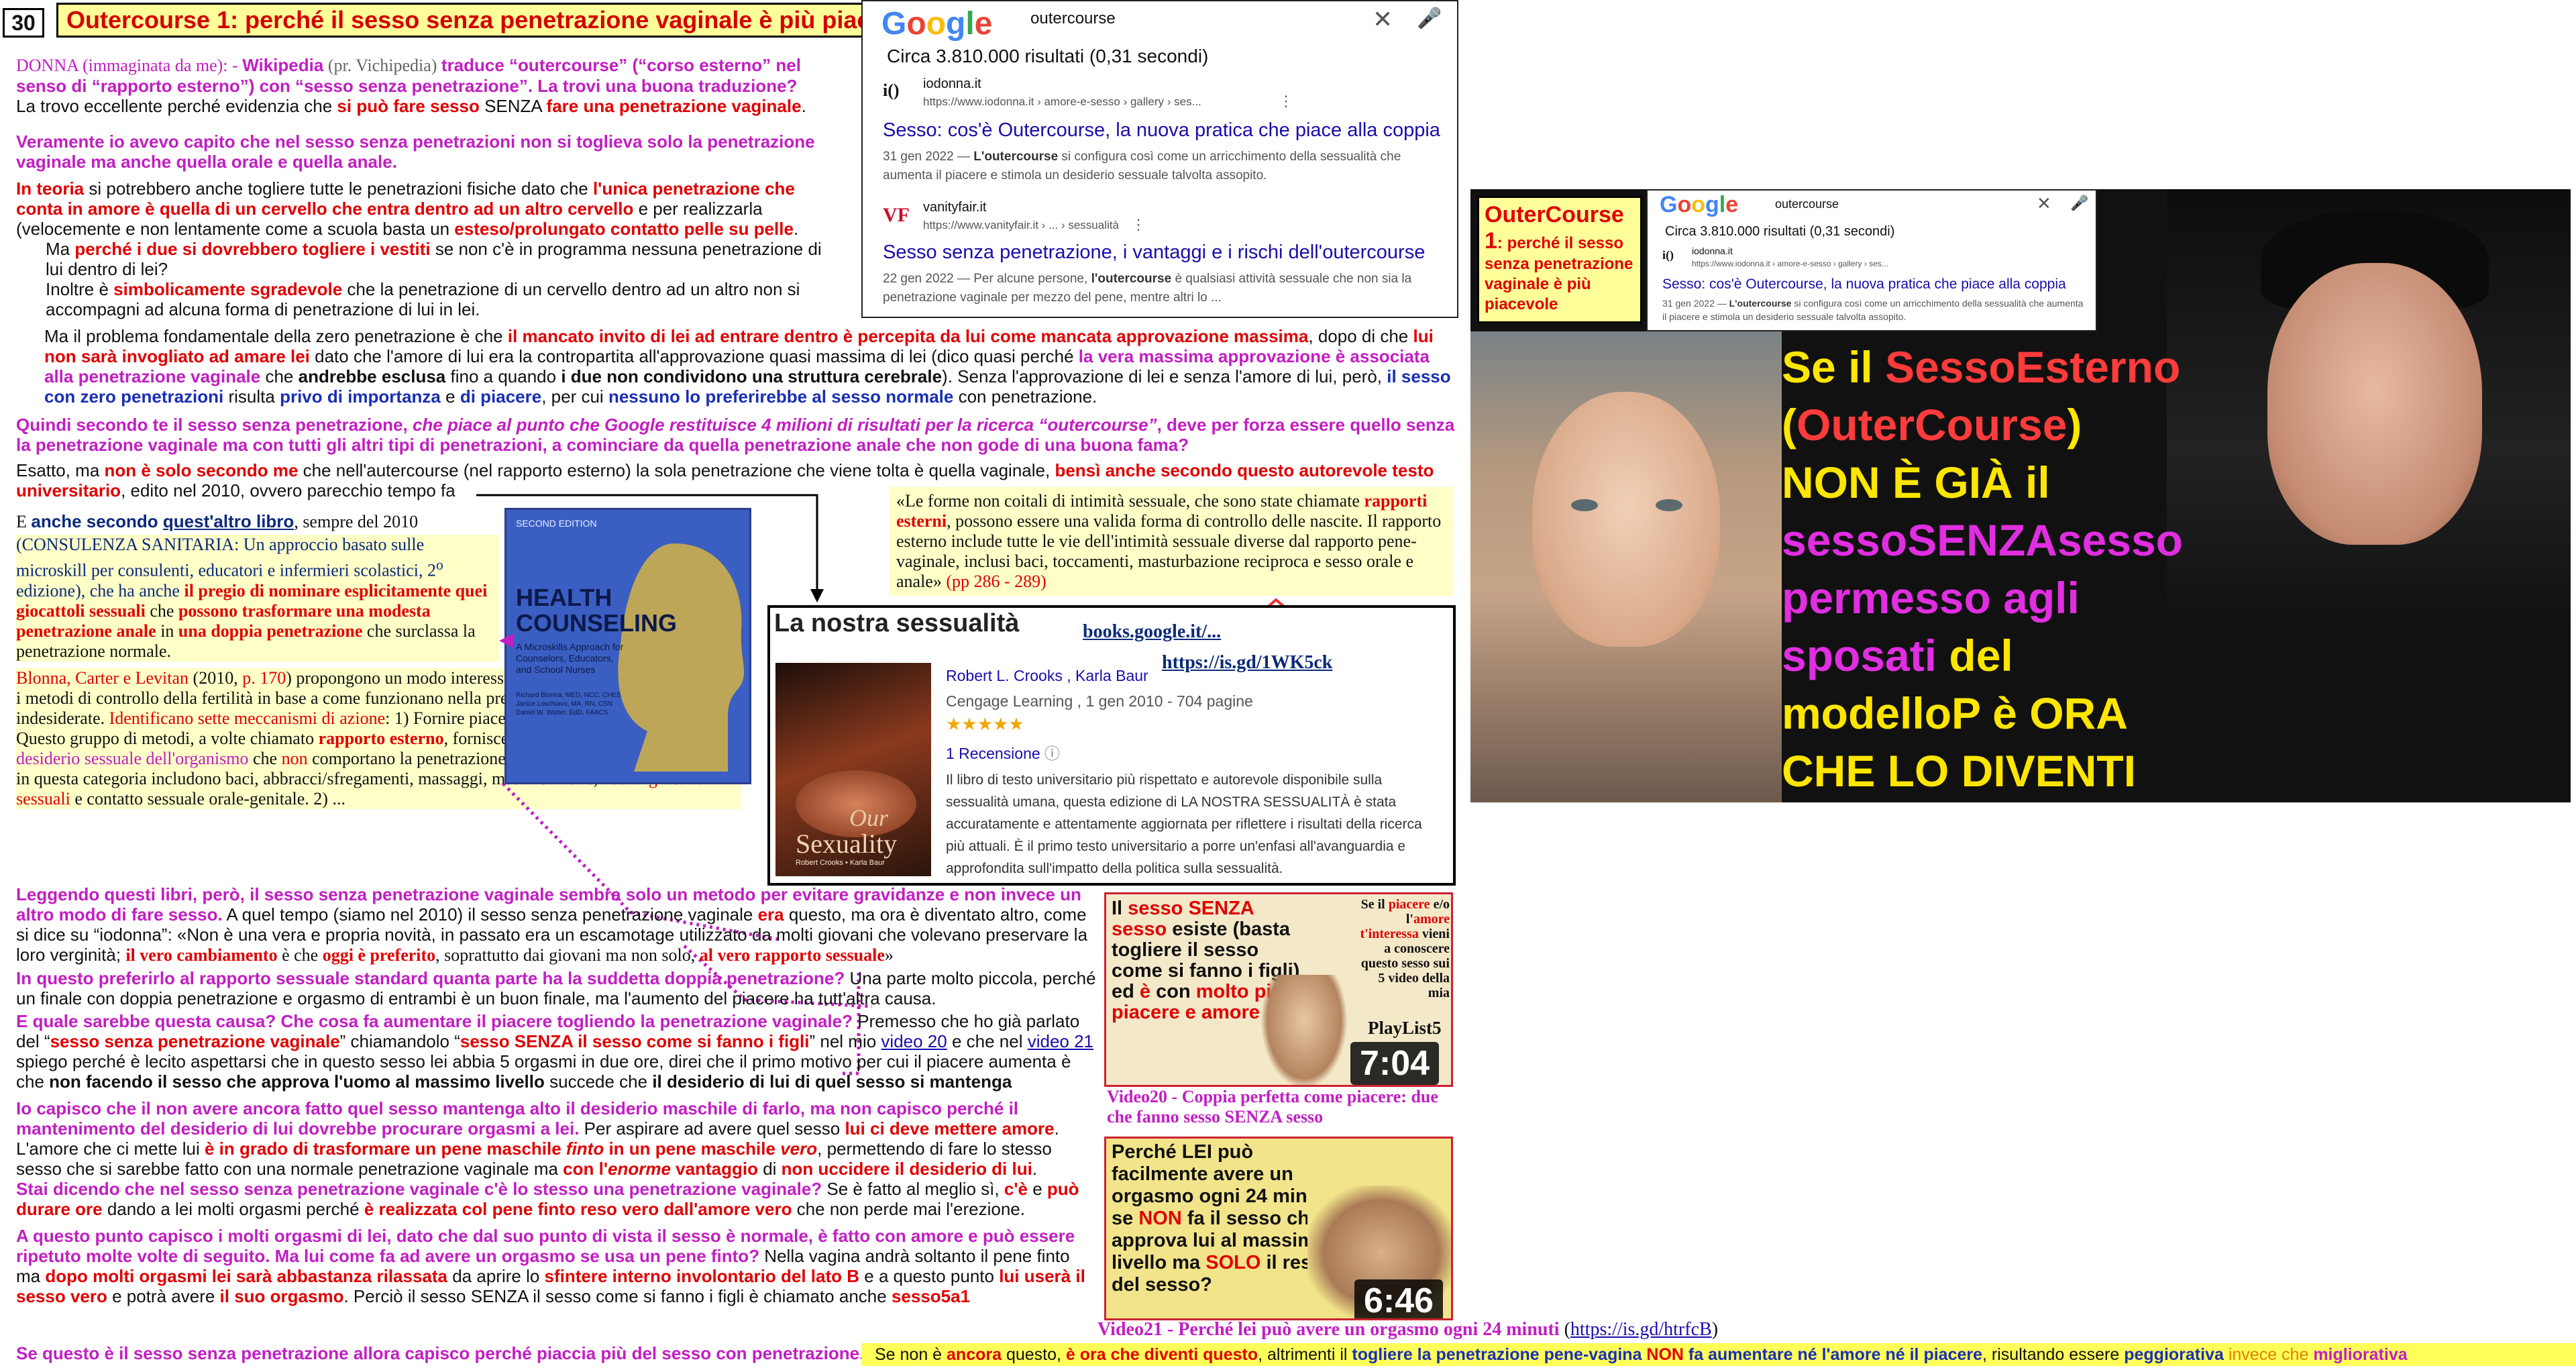 The width and height of the screenshot is (2576, 1368). Describe the element at coordinates (2268, 1354) in the screenshot. I see `text-run: invece che` at that location.